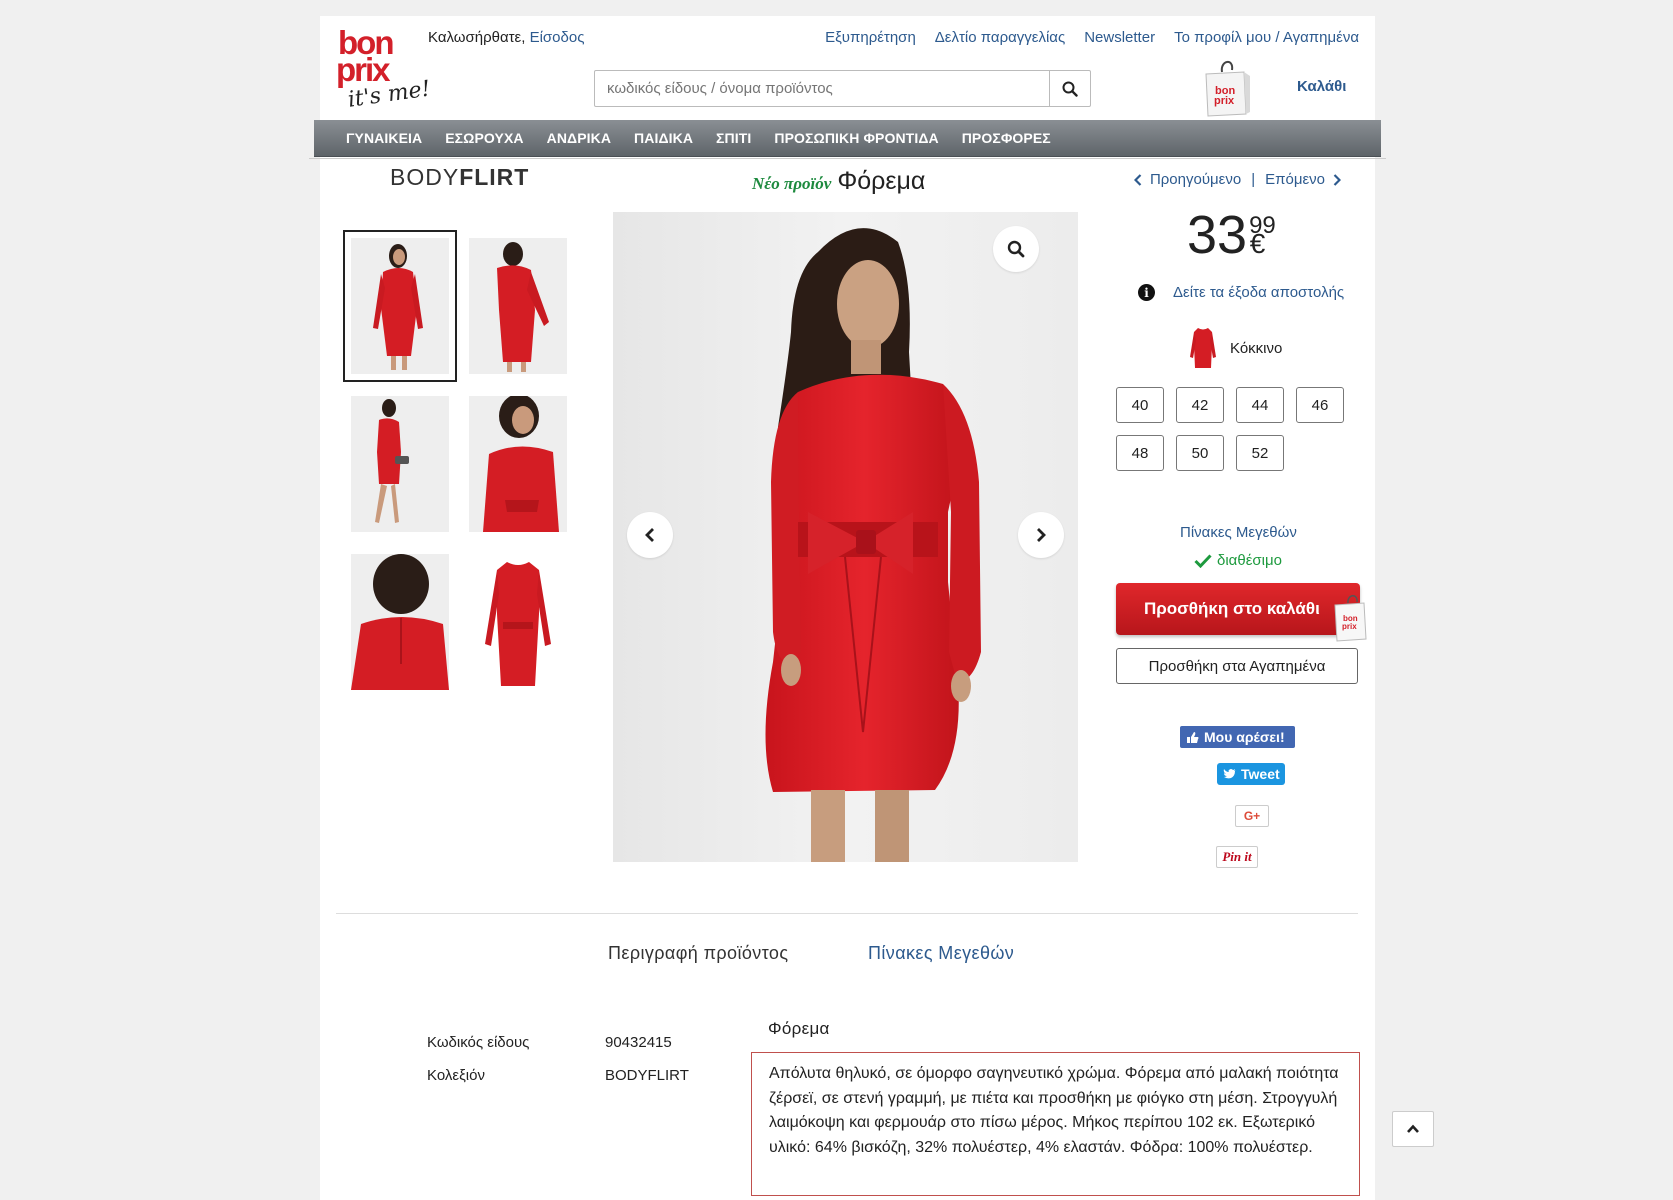  Describe the element at coordinates (647, 1075) in the screenshot. I see `detail-value-collection: BODYFLIRT` at that location.